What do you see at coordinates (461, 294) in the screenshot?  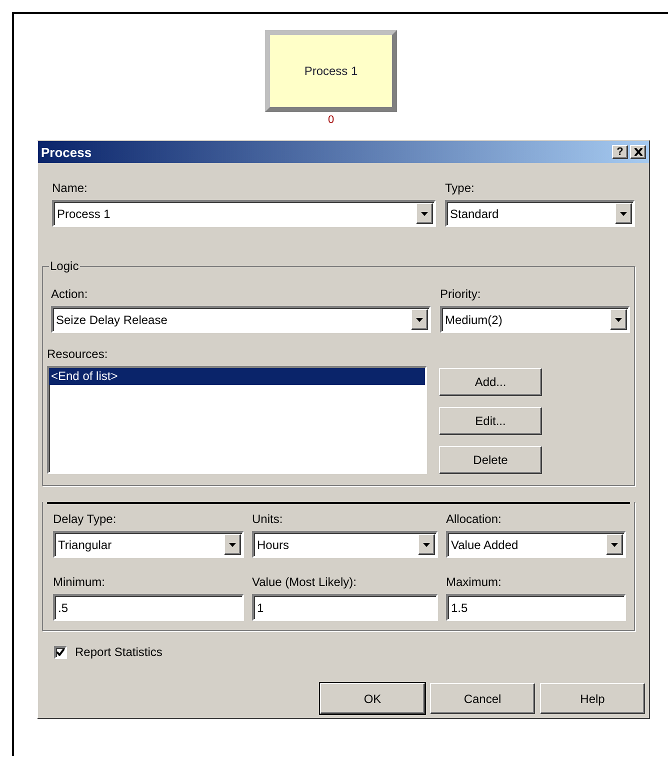 I see `field-label: Priority:` at bounding box center [461, 294].